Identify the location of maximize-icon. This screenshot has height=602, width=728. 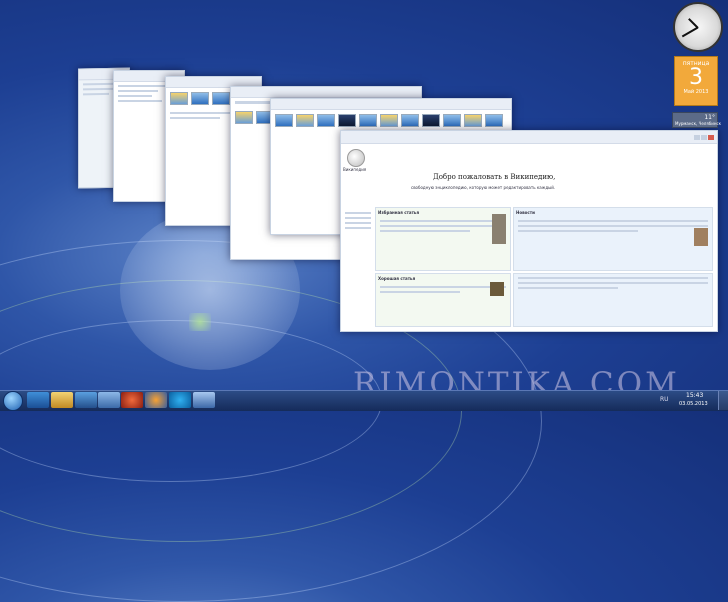
(704, 137).